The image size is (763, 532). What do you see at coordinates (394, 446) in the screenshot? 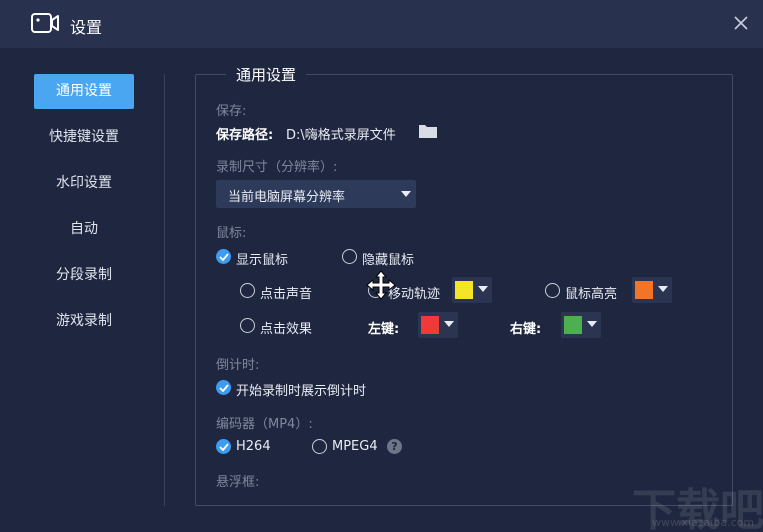
I see `help-icon: ?` at bounding box center [394, 446].